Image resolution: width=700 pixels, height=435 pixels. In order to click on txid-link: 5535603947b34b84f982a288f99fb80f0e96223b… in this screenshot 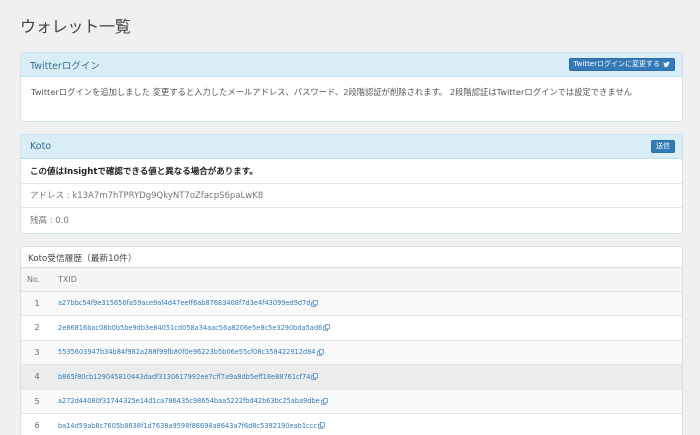, I will do `click(187, 352)`.